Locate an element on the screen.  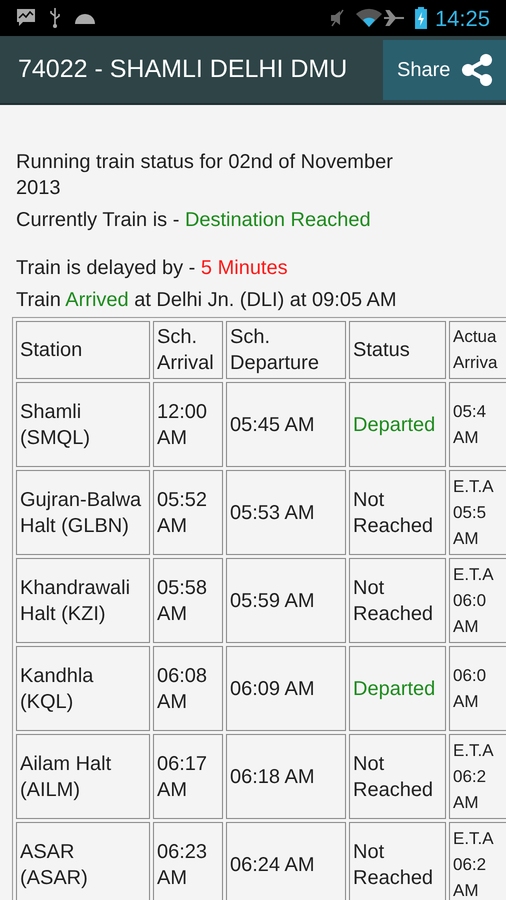
column-header: Station is located at coordinates (83, 350).